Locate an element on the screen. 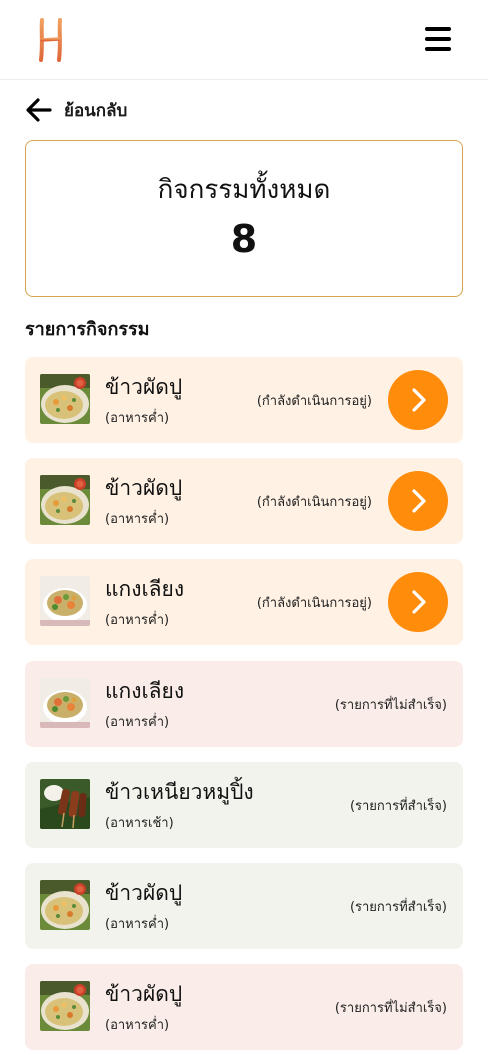 This screenshot has height=1055, width=488. logo-h-icon is located at coordinates (50, 40).